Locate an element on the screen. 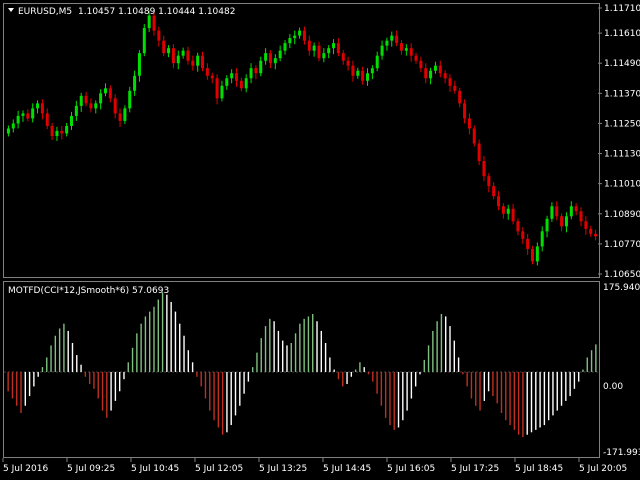  time-tick-label: 5 Jul 17:25 is located at coordinates (475, 469).